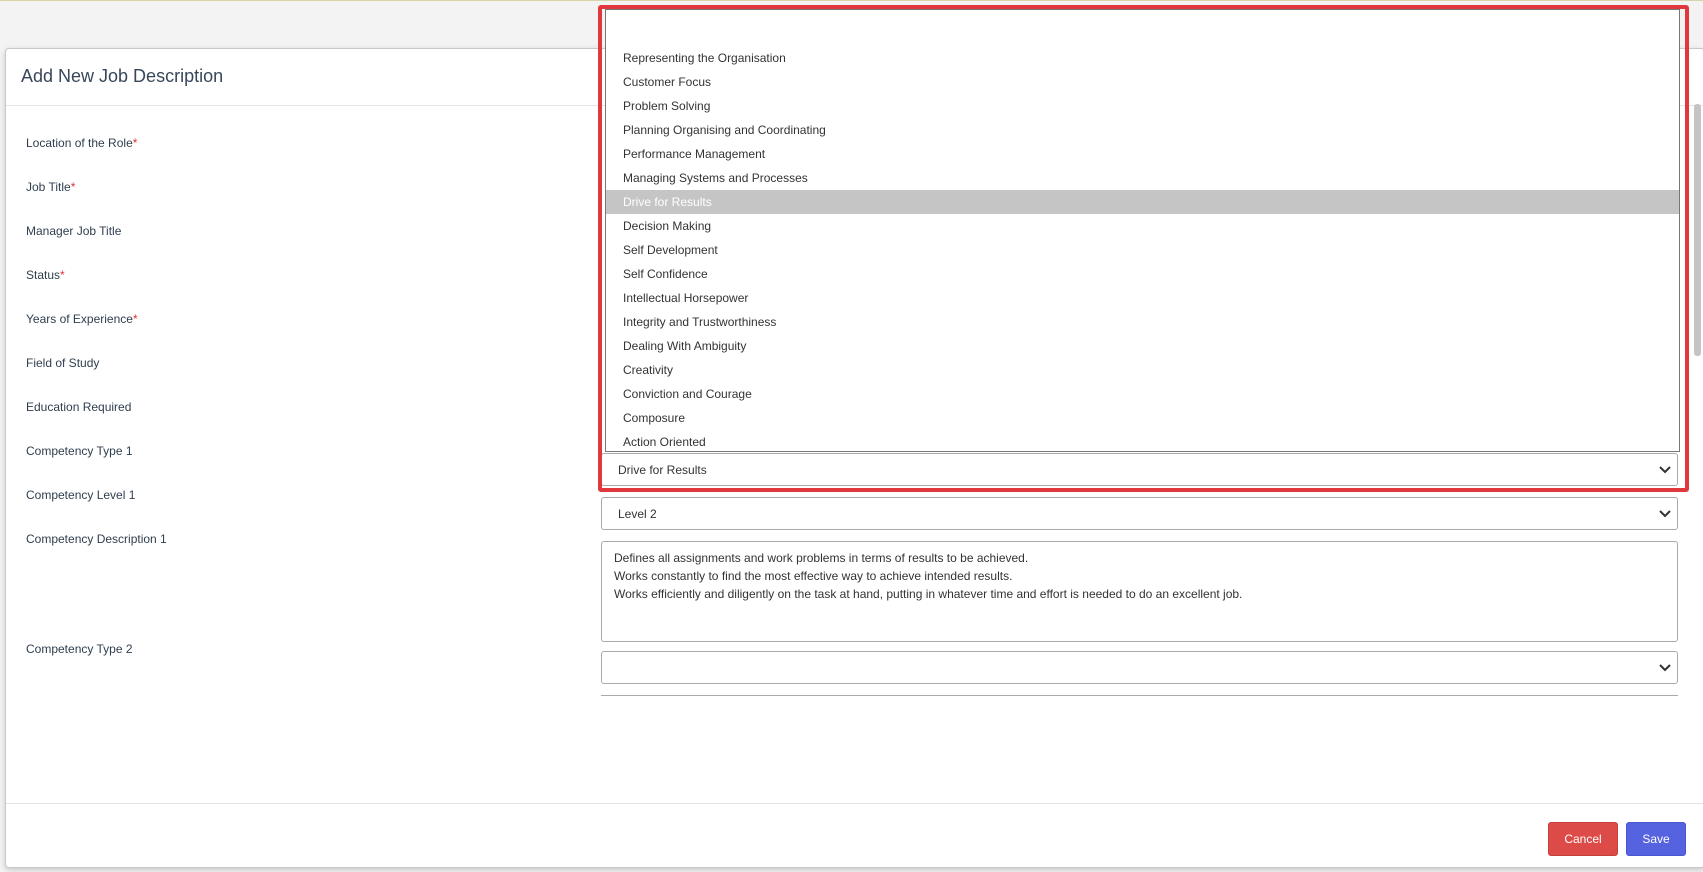  I want to click on competency-description-1-label: Competency Description 1, so click(96, 539).